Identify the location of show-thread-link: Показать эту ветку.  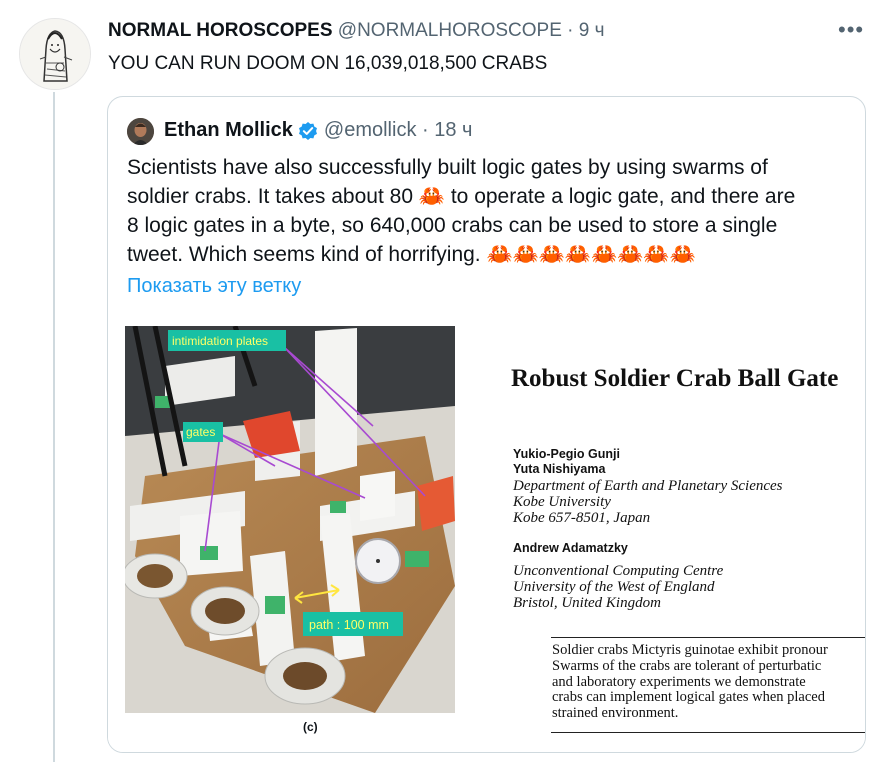
(214, 286).